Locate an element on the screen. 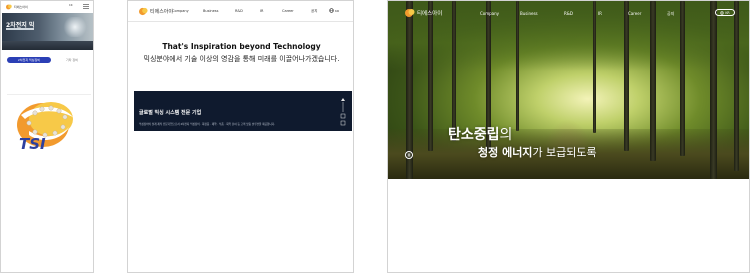  side-controls is located at coordinates (343, 112).